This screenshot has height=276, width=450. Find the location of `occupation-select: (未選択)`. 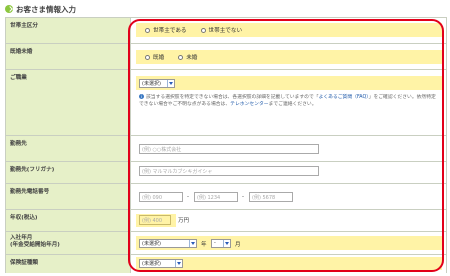

occupation-select: (未選択) is located at coordinates (157, 83).